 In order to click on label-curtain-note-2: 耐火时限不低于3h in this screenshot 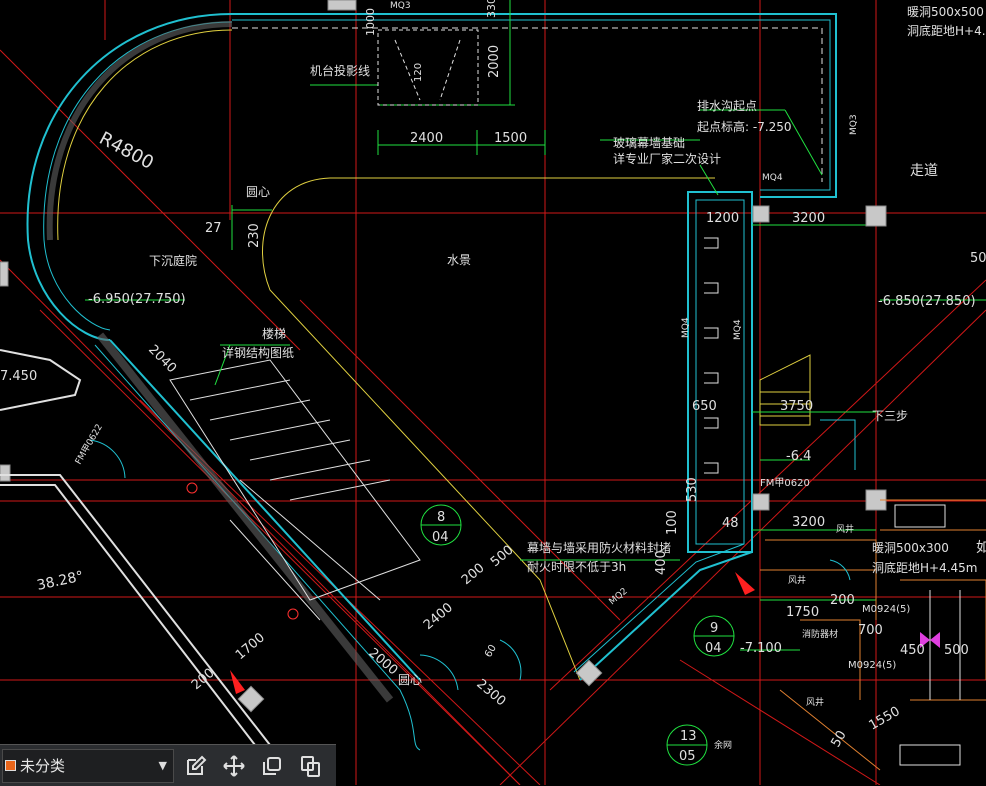, I will do `click(576, 567)`.